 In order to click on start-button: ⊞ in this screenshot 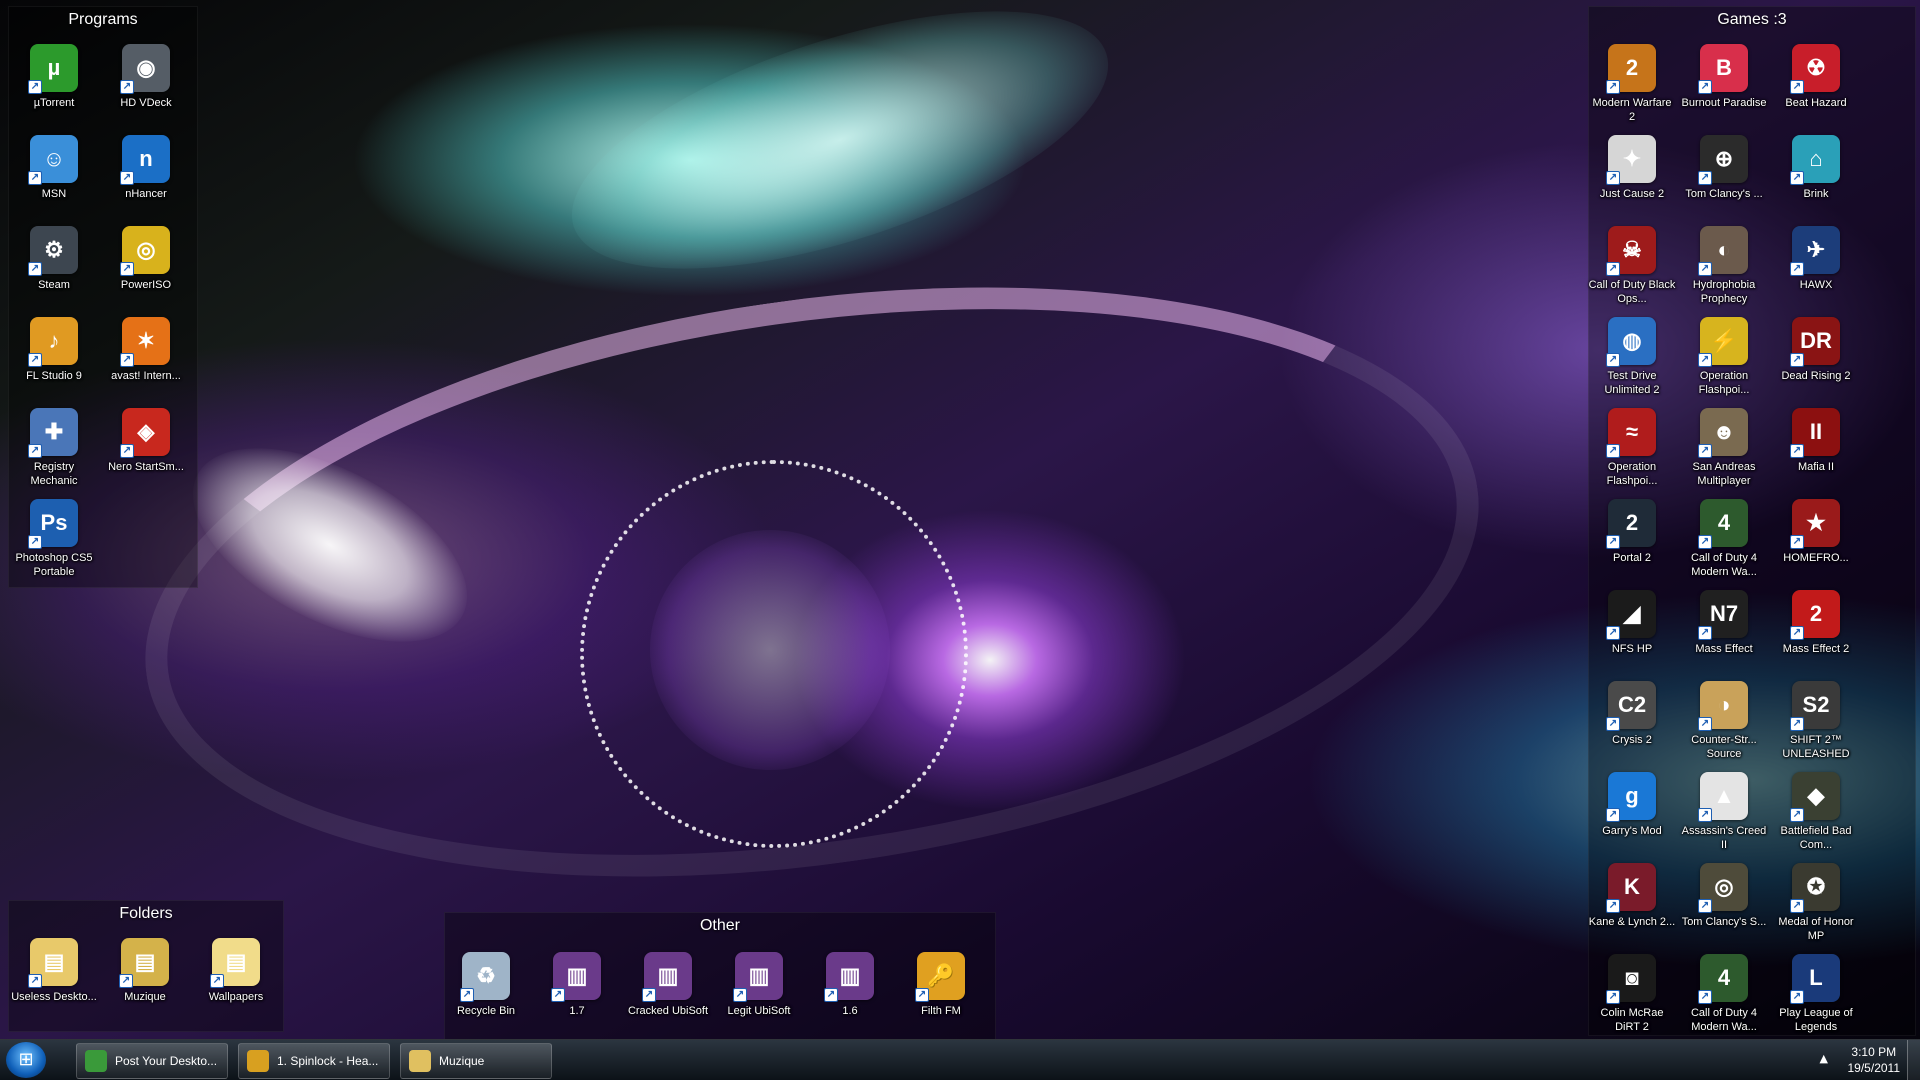, I will do `click(26, 1060)`.